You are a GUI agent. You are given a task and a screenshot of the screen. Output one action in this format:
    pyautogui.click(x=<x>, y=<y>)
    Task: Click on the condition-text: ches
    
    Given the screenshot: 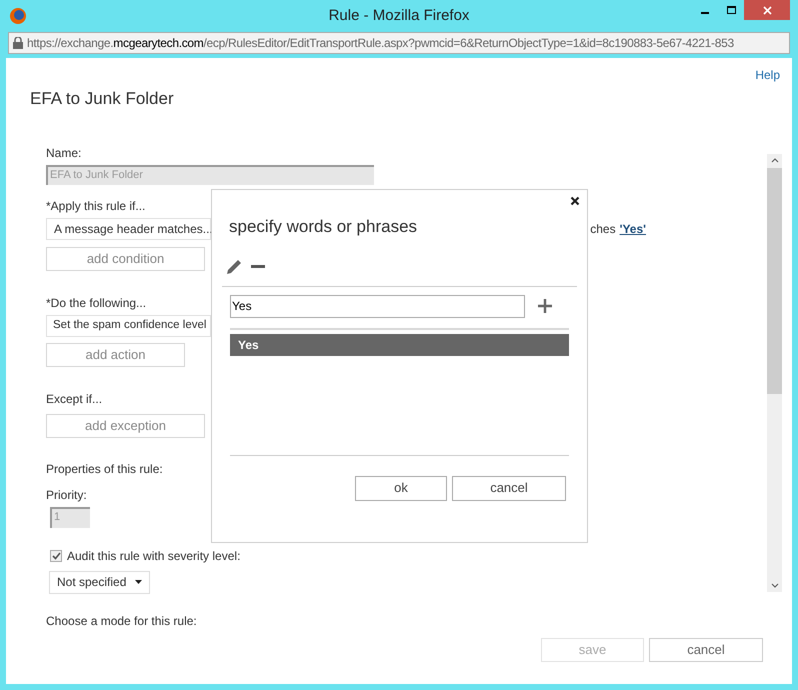 What is the action you would take?
    pyautogui.click(x=603, y=229)
    